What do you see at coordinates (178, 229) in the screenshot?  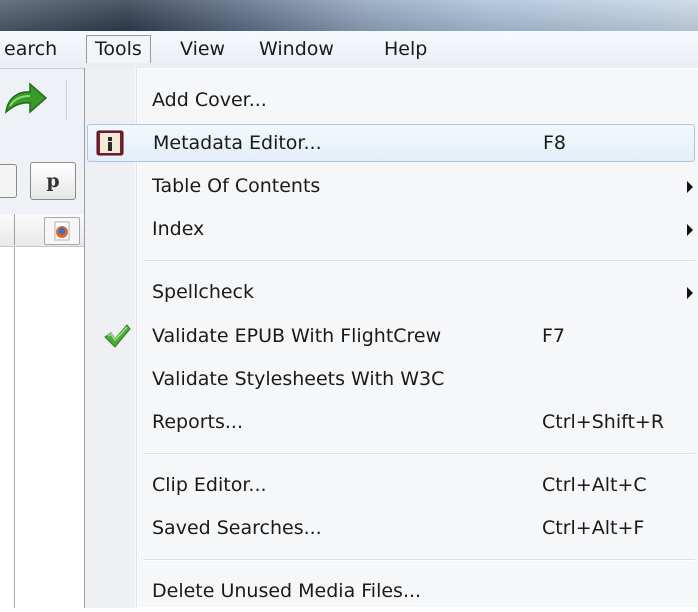 I see `menu-item-label: Index` at bounding box center [178, 229].